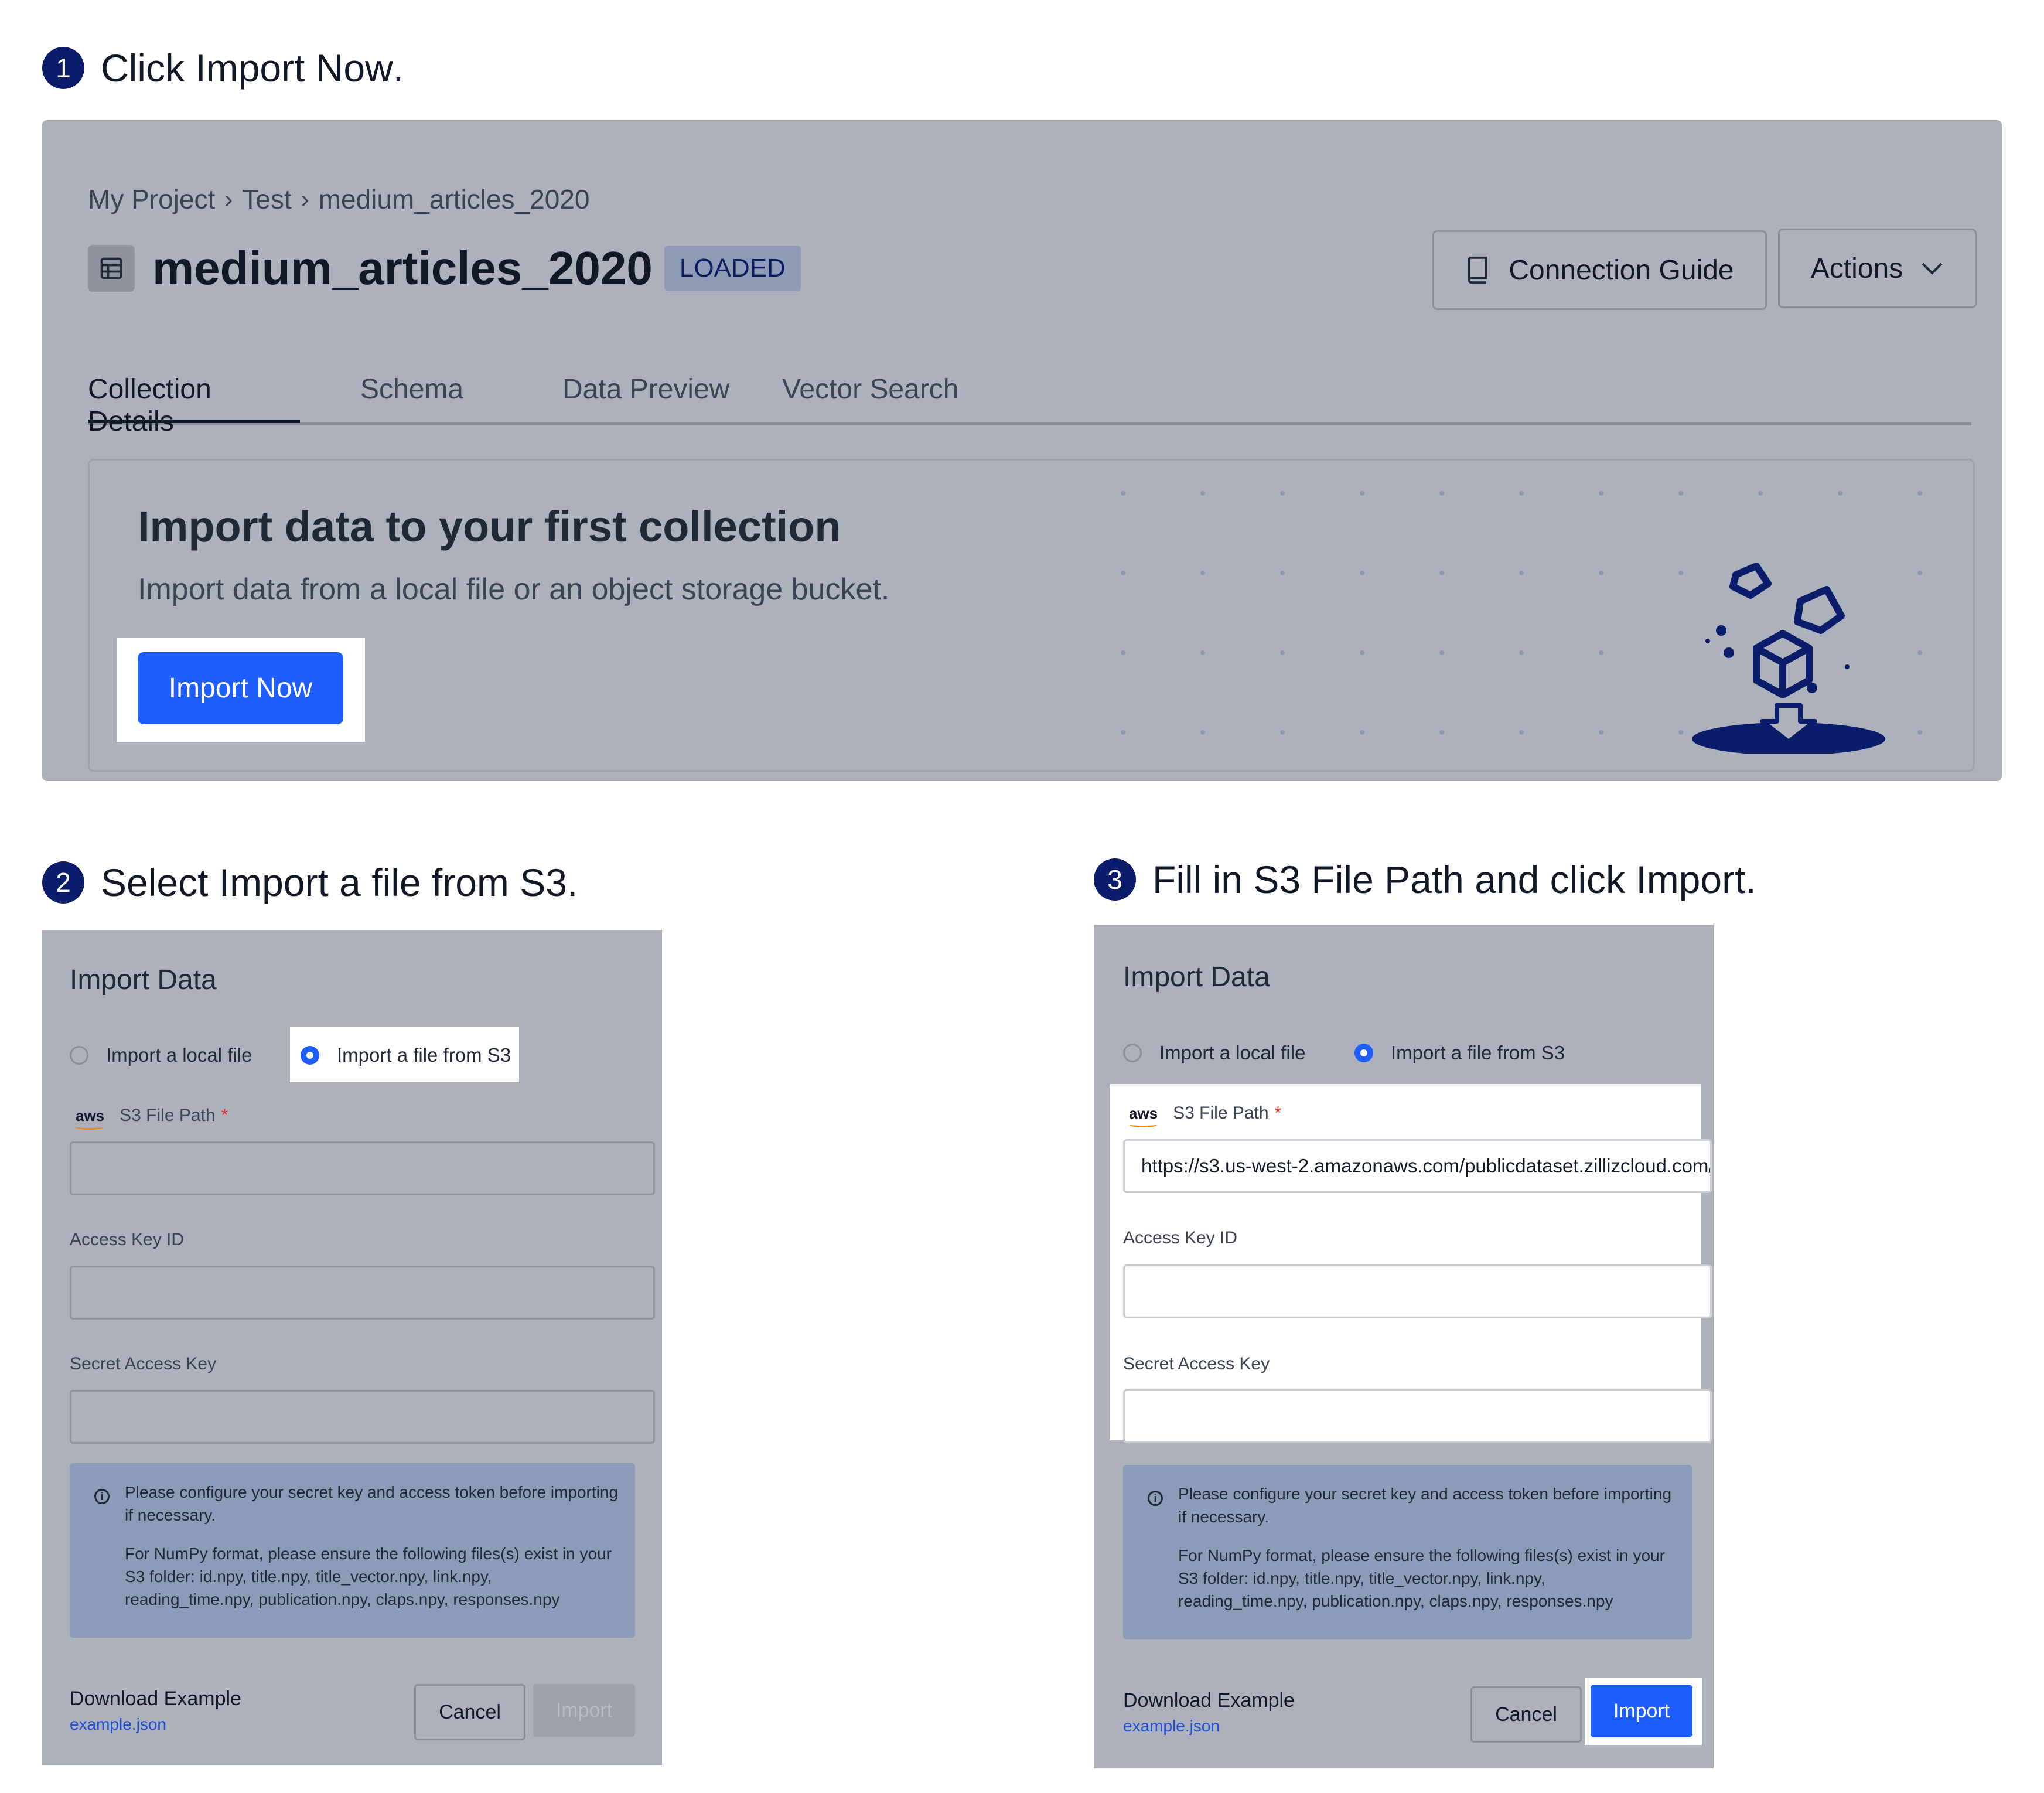 This screenshot has height=1793, width=2044. Describe the element at coordinates (63, 68) in the screenshot. I see `step-number-badge: 1` at that location.